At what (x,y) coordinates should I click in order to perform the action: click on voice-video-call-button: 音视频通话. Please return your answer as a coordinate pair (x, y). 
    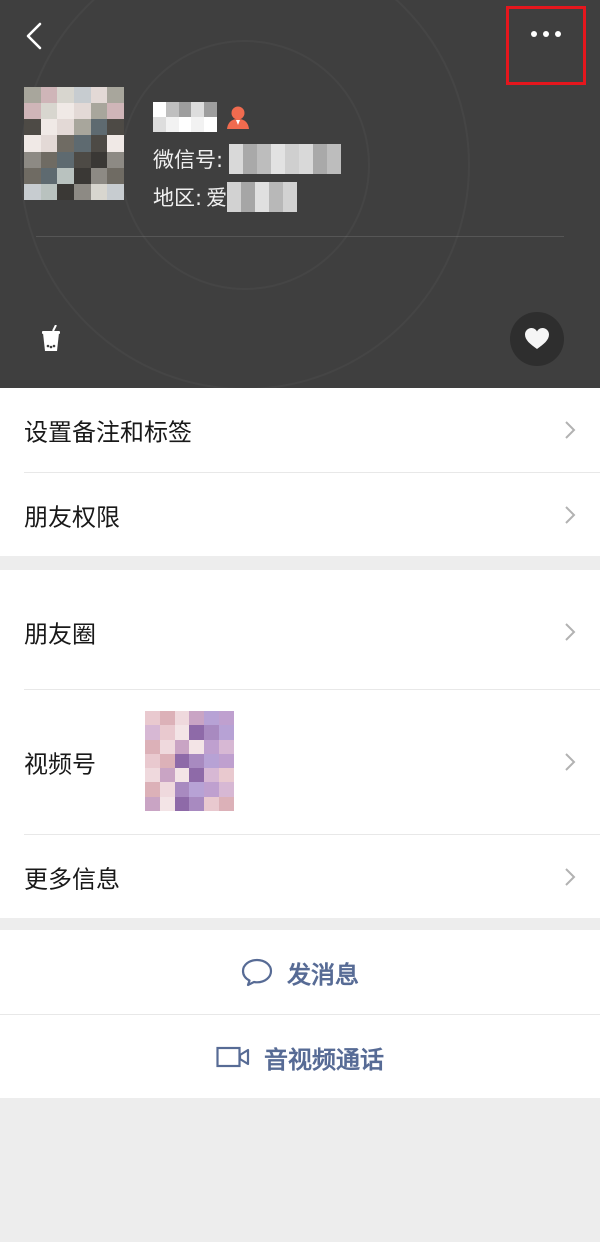
    Looking at the image, I should click on (300, 1057).